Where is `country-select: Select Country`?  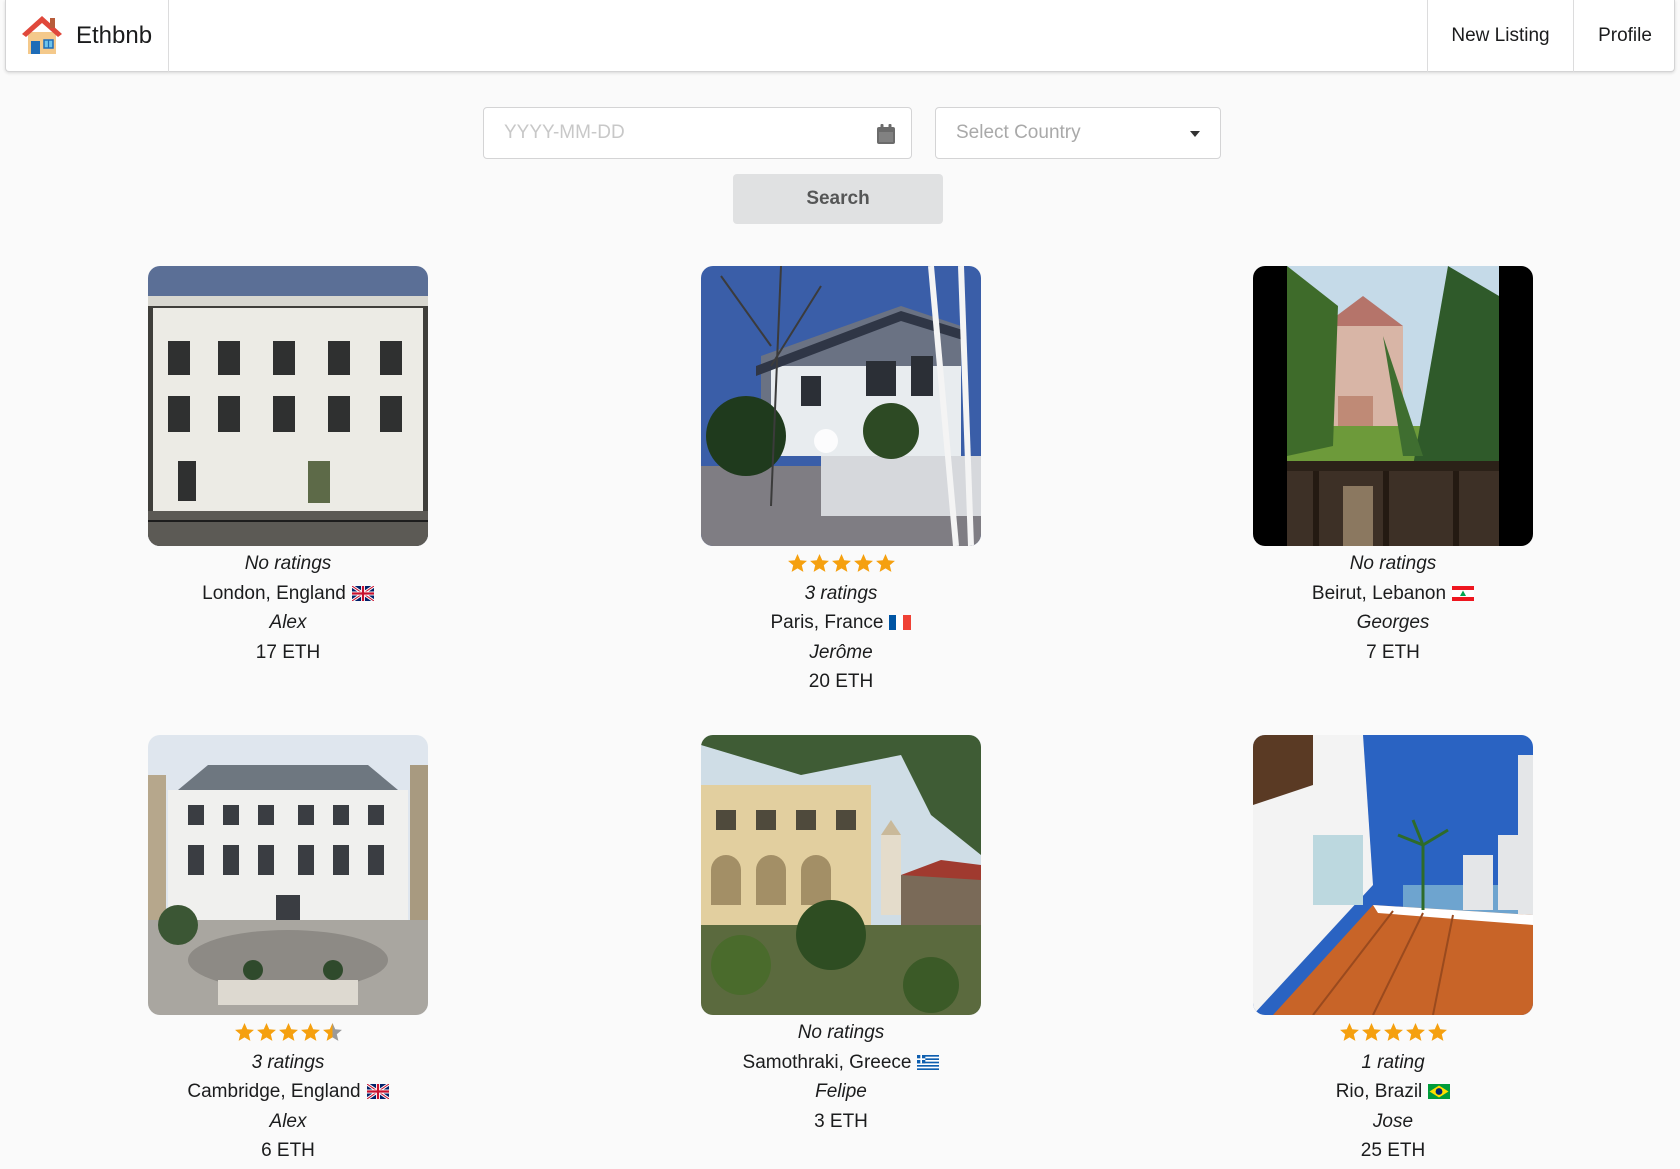 country-select: Select Country is located at coordinates (1078, 133).